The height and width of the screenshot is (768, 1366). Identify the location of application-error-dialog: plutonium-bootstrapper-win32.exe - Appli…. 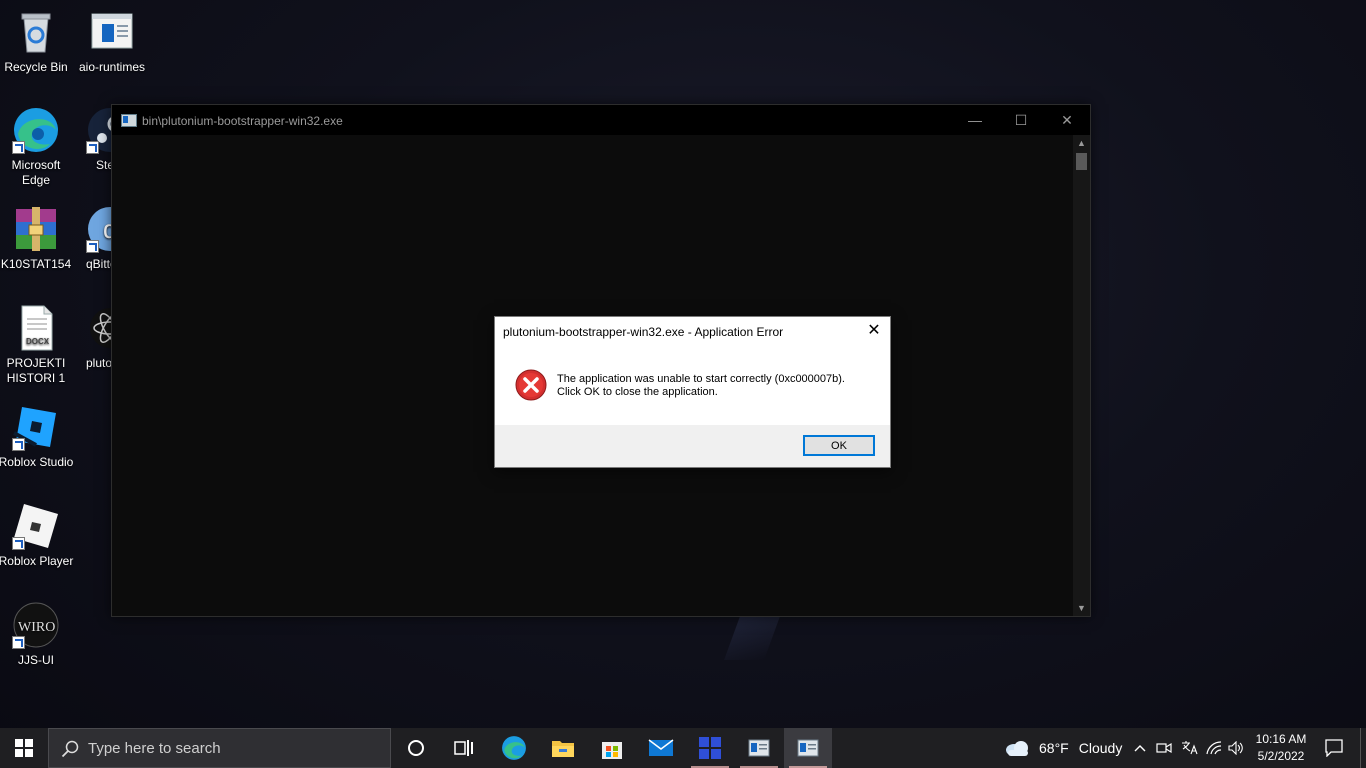
(692, 392).